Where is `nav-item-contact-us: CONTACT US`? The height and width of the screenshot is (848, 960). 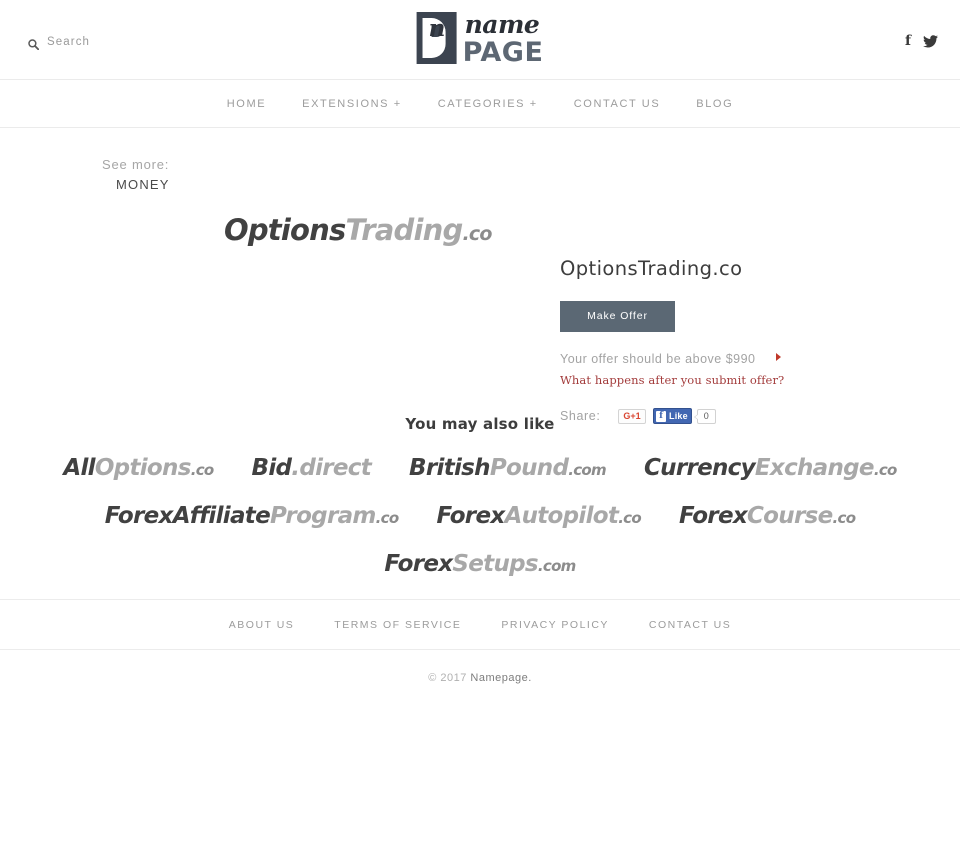 nav-item-contact-us: CONTACT US is located at coordinates (617, 104).